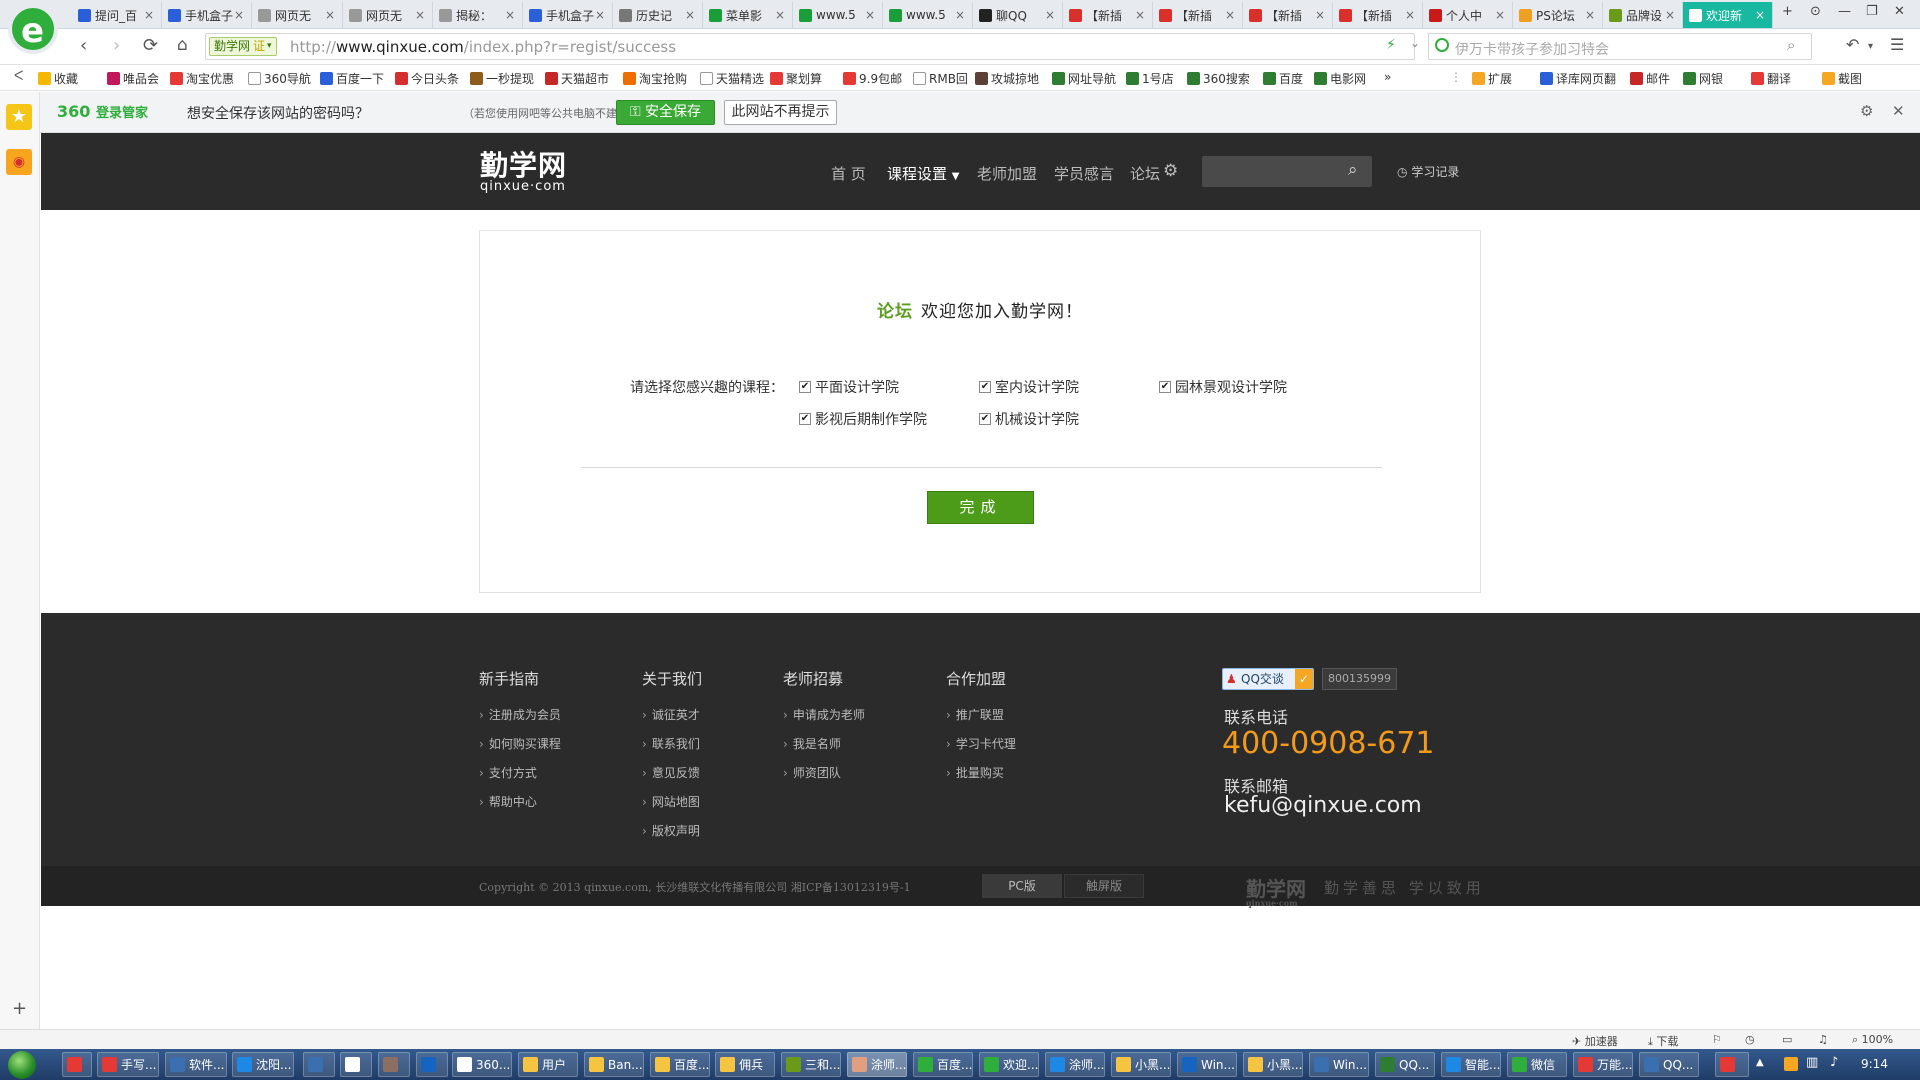  What do you see at coordinates (1442, 45) in the screenshot?
I see `search-engine-icon` at bounding box center [1442, 45].